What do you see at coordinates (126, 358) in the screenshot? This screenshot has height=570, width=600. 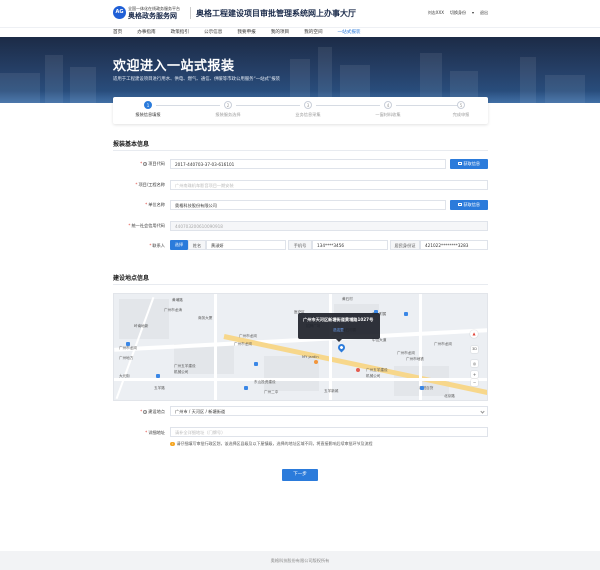 I see `map-label: 广州地方` at bounding box center [126, 358].